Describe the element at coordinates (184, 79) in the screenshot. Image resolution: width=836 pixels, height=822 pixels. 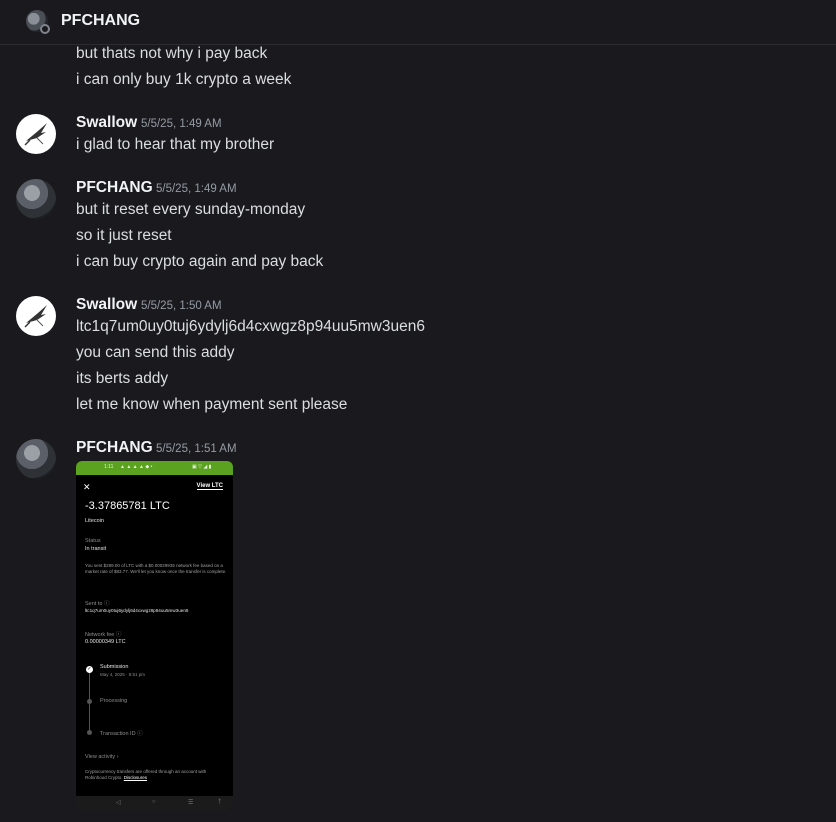
I see `message-text: i can only buy 1k crypto a week` at that location.